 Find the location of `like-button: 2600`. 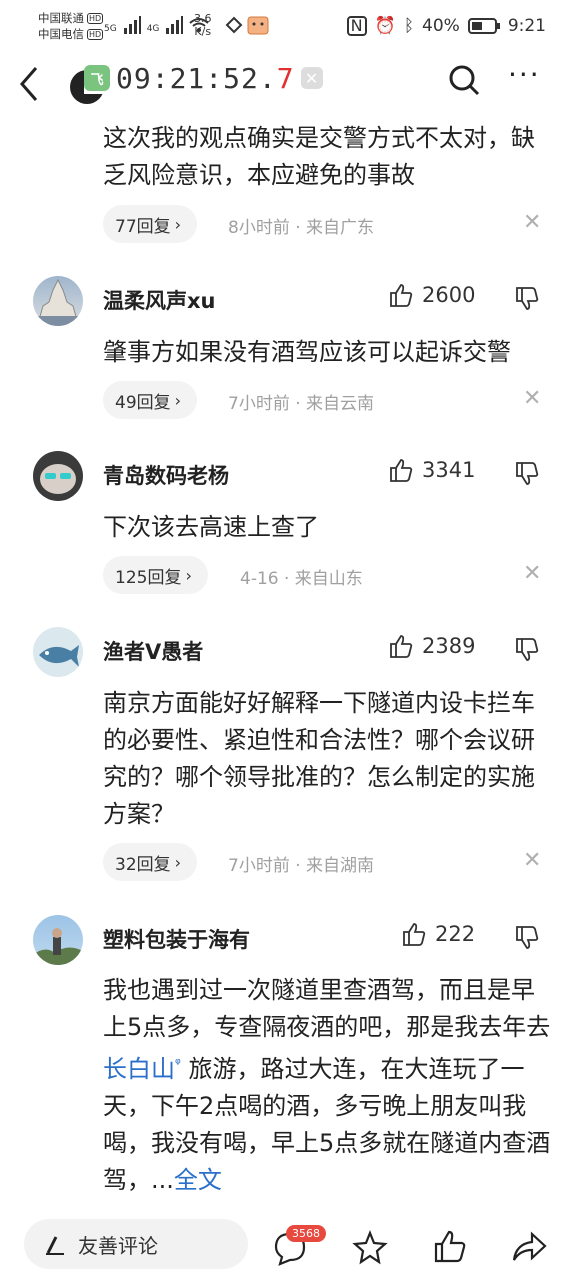

like-button: 2600 is located at coordinates (431, 295).